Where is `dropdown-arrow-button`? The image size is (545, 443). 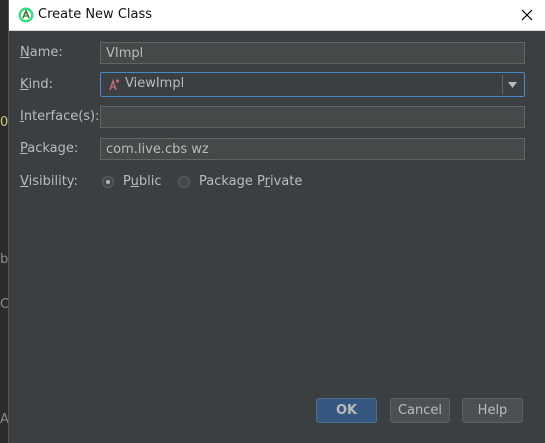 dropdown-arrow-button is located at coordinates (512, 84).